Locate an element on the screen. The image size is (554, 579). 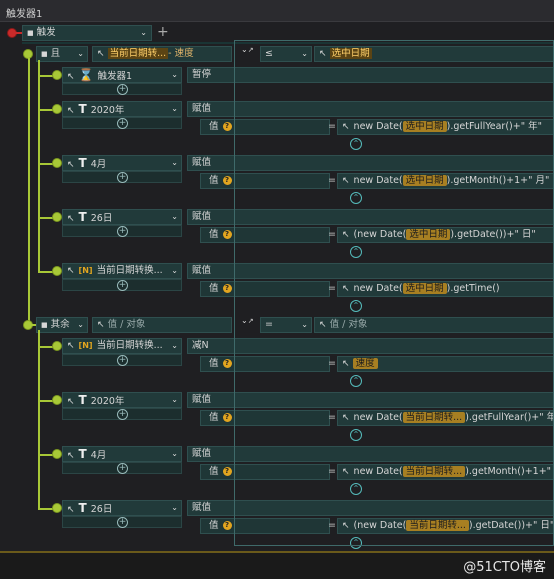
else-rhs-placeholder: 值 / 对象 is located at coordinates (348, 324).